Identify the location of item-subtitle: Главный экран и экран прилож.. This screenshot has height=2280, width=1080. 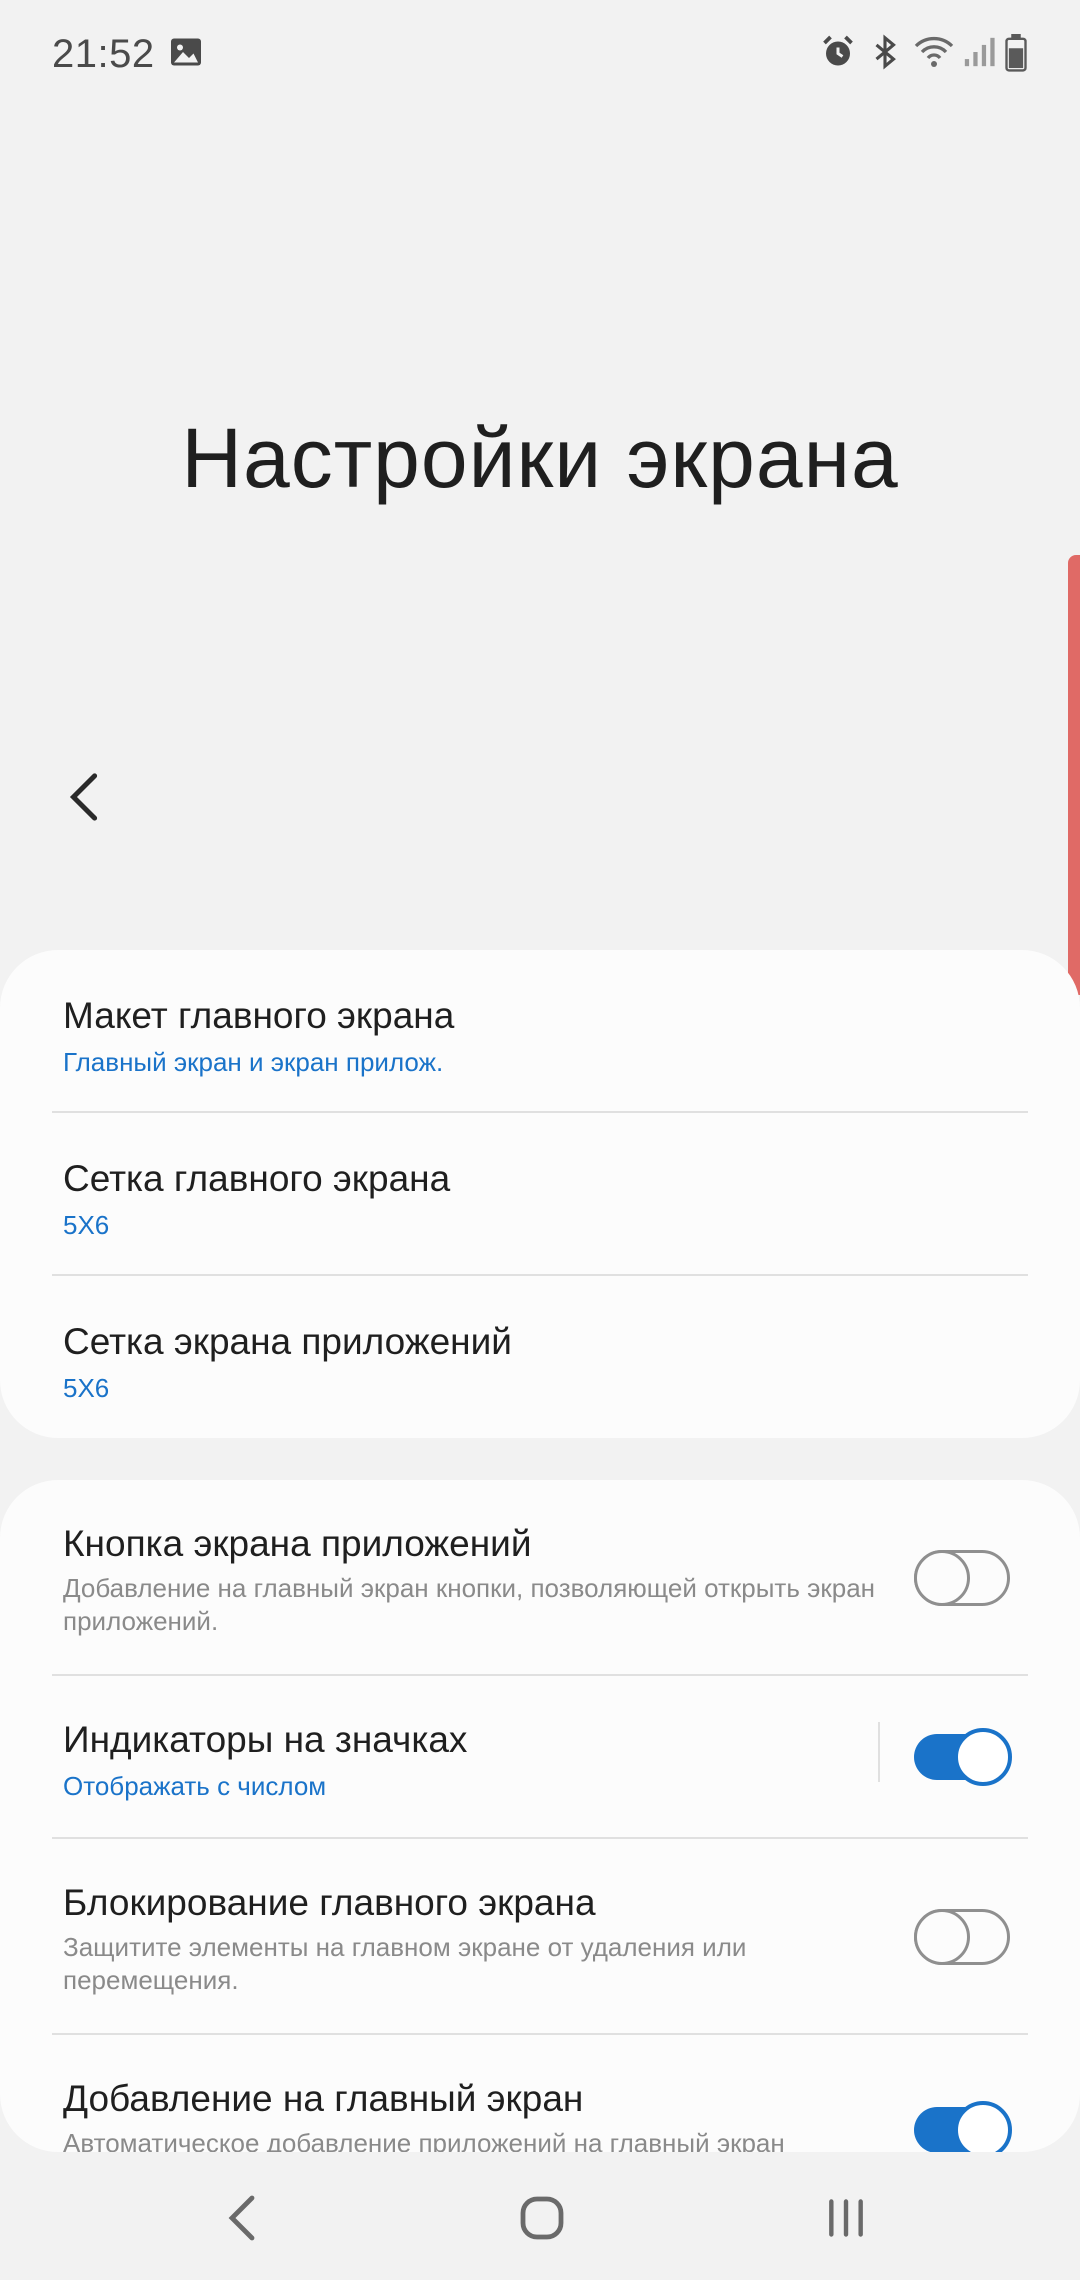
(253, 1062).